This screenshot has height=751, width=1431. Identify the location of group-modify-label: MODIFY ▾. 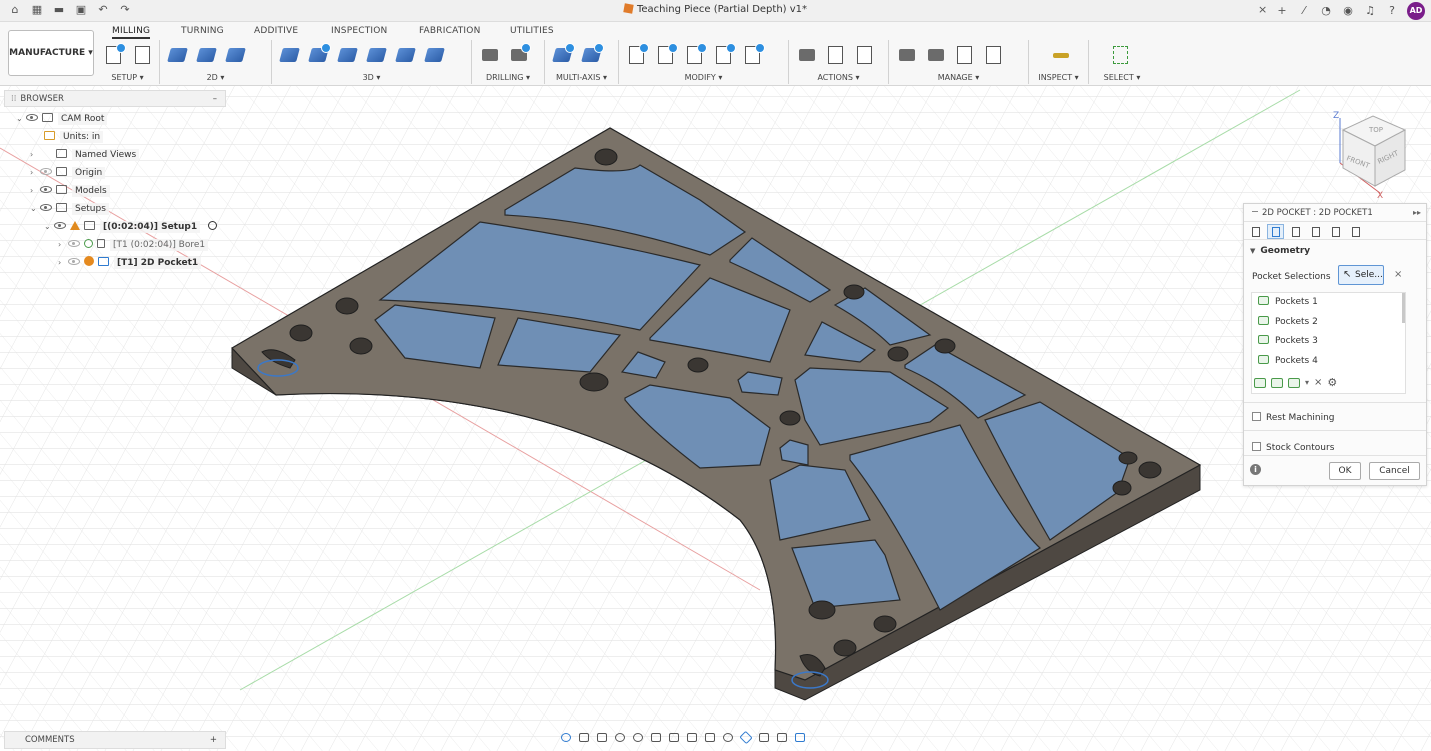
(703, 77).